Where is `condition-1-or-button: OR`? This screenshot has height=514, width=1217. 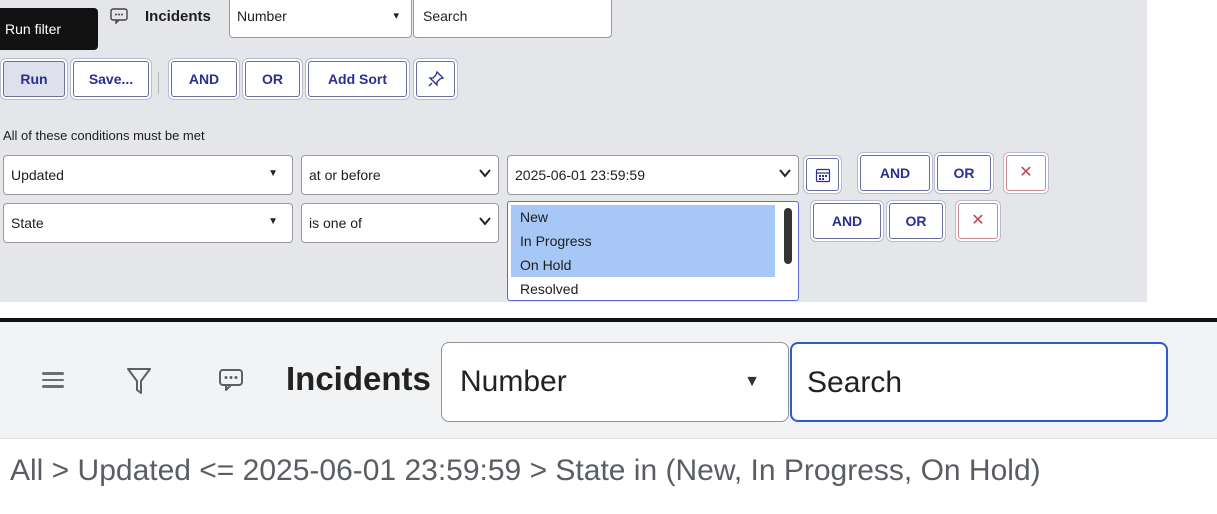 condition-1-or-button: OR is located at coordinates (964, 173).